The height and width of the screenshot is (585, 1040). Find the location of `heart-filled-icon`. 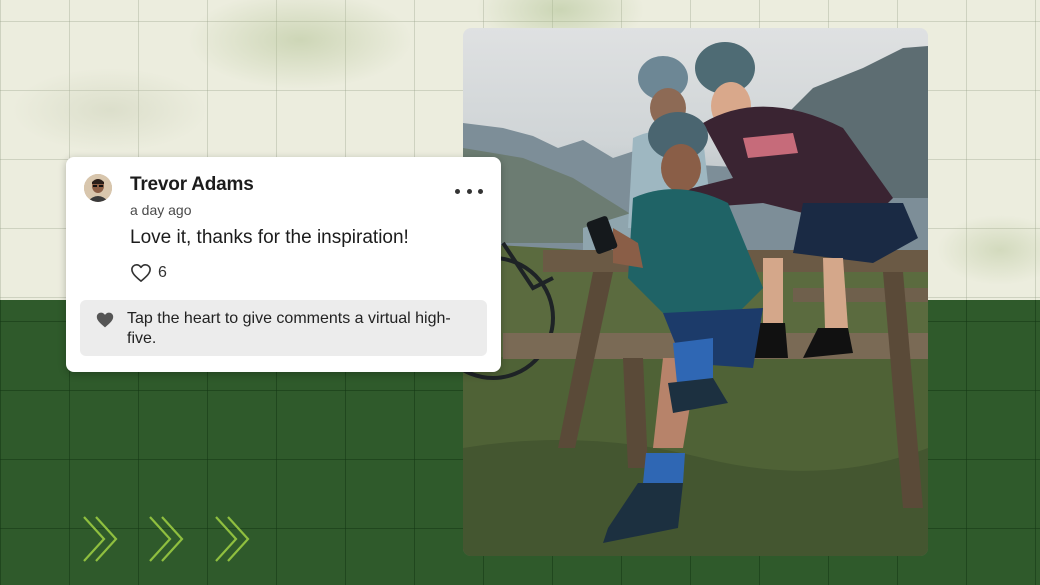

heart-filled-icon is located at coordinates (105, 320).